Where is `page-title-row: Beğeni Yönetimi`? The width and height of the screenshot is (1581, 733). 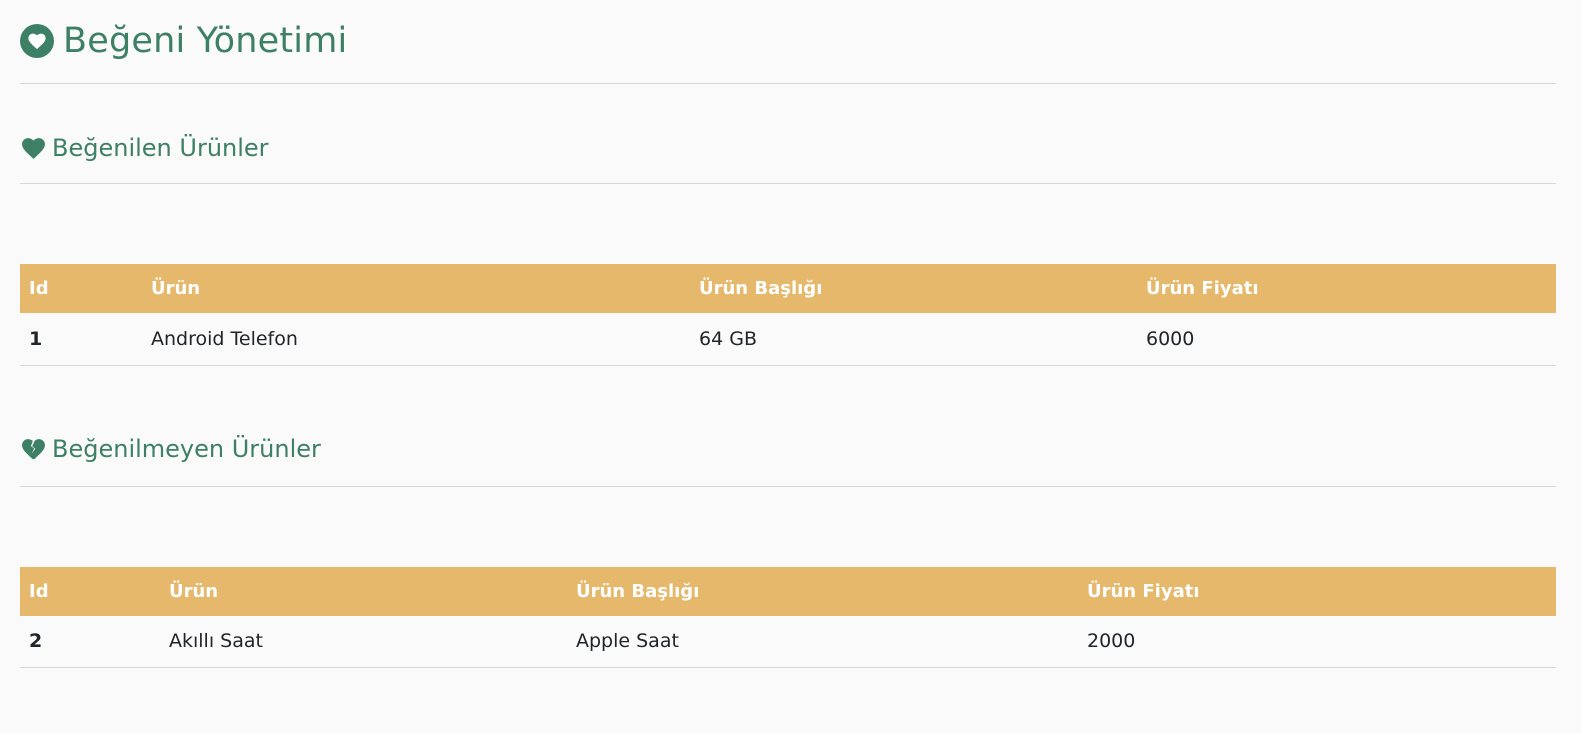
page-title-row: Beğeni Yönetimi is located at coordinates (183, 41).